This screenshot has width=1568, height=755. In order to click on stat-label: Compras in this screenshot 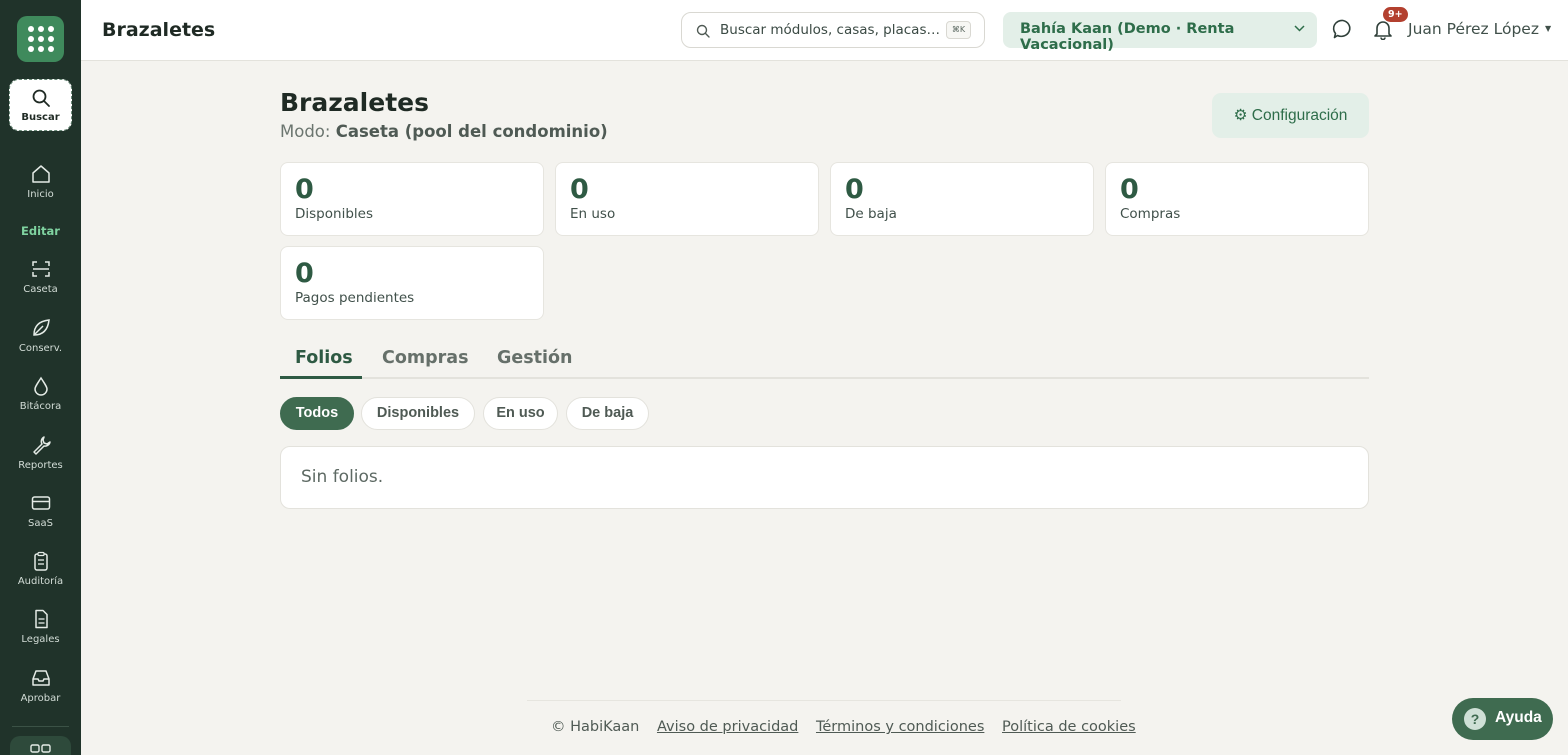, I will do `click(1150, 214)`.